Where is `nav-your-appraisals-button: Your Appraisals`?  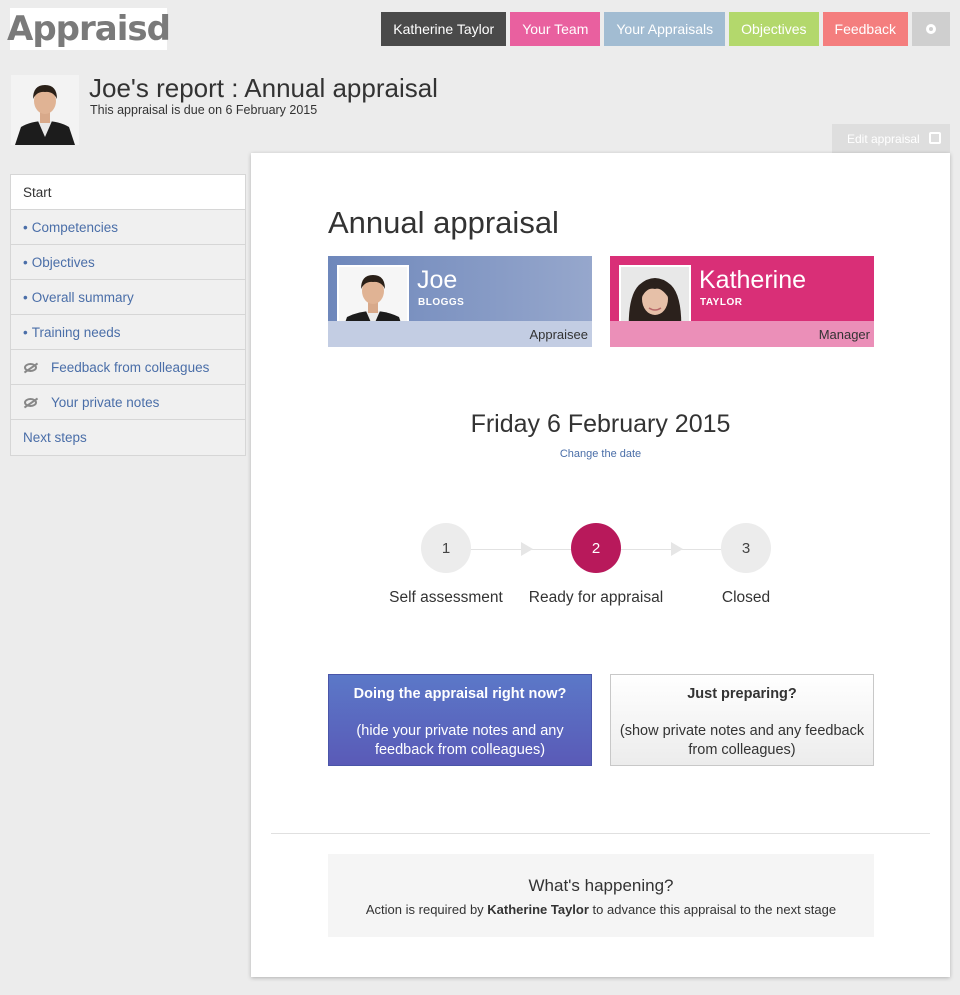 nav-your-appraisals-button: Your Appraisals is located at coordinates (665, 29).